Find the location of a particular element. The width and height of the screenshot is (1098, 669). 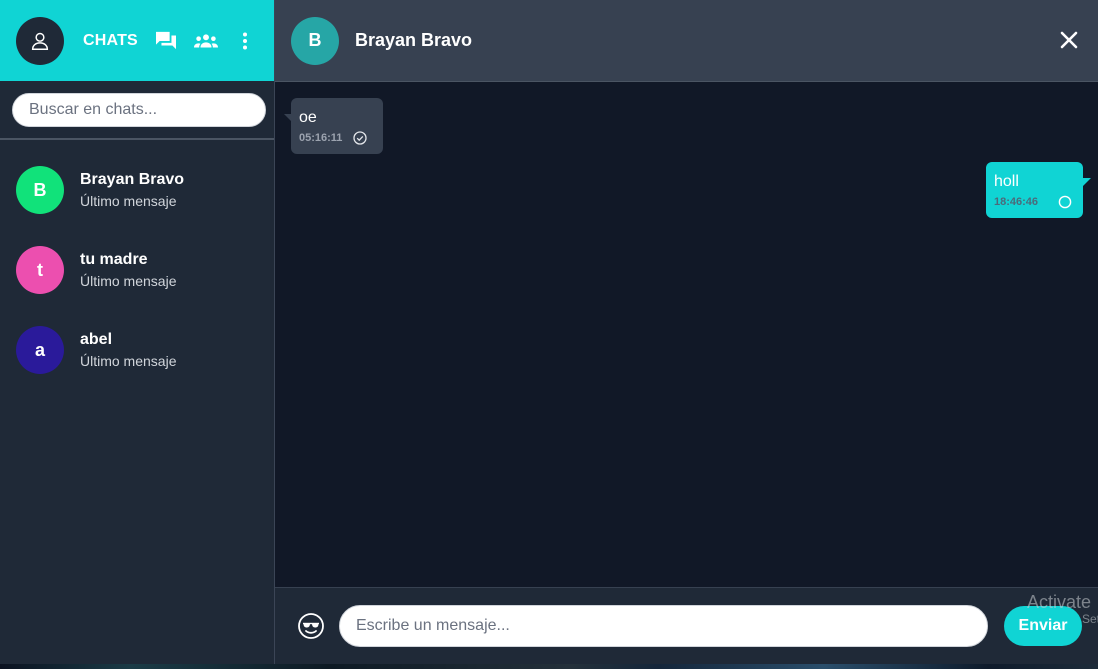

message-time: 18:46:46 is located at coordinates (1016, 202).